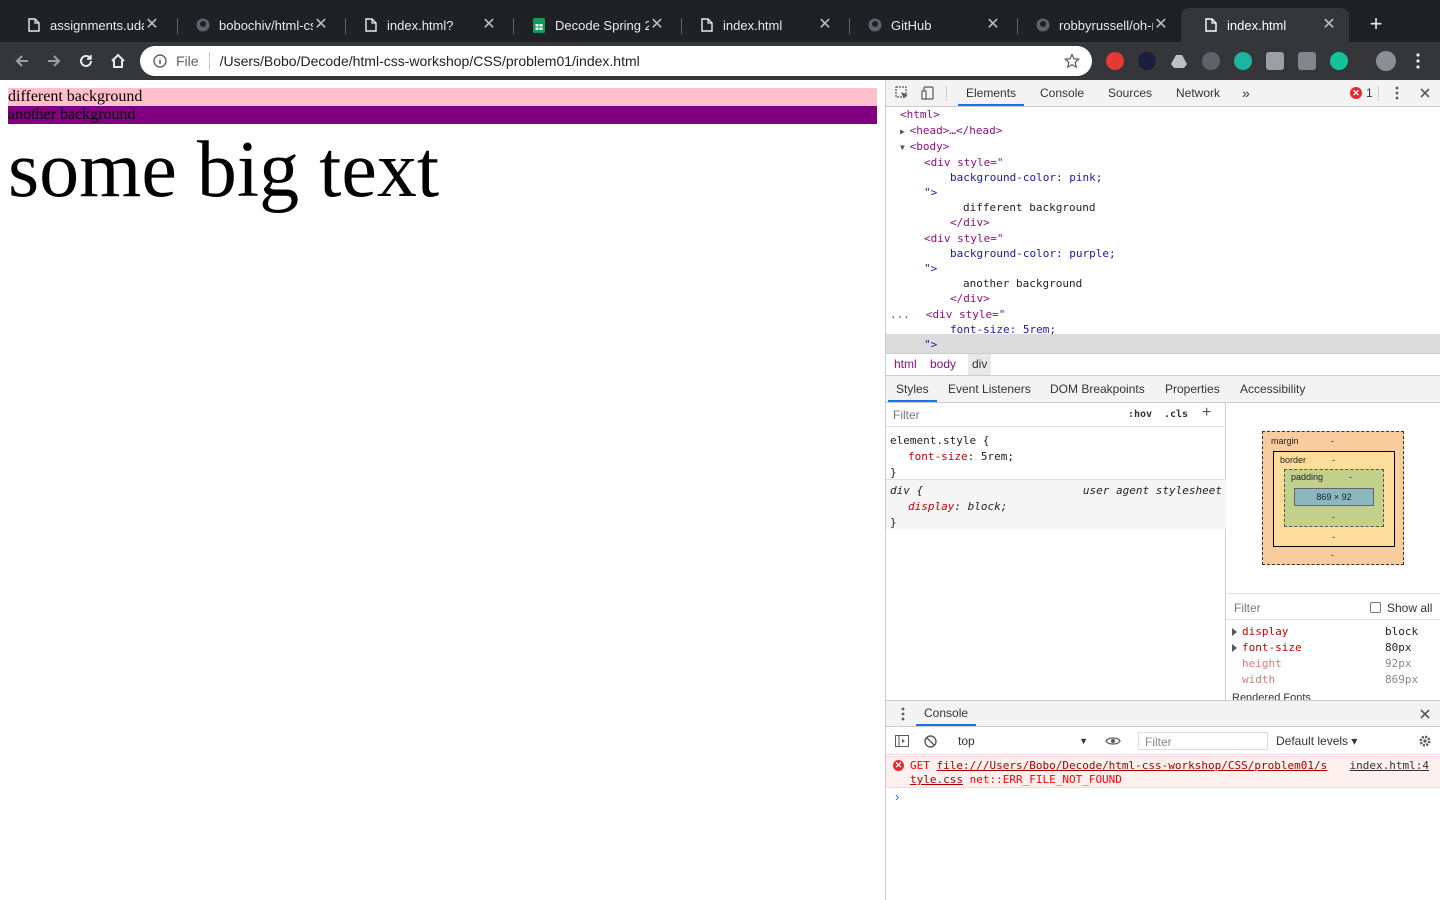 Image resolution: width=1440 pixels, height=900 pixels. Describe the element at coordinates (1163, 114) in the screenshot. I see `html-node: <html>` at that location.